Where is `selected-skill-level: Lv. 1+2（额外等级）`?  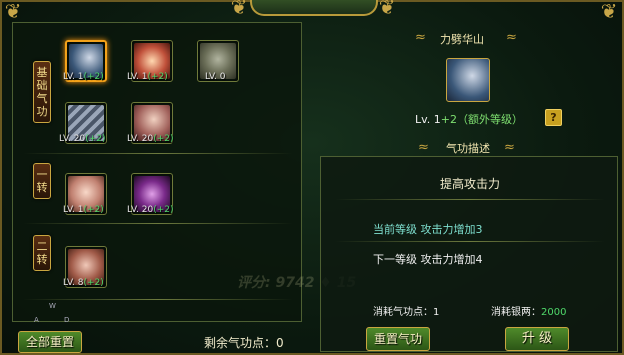 selected-skill-level: Lv. 1+2（额外等级） is located at coordinates (469, 119).